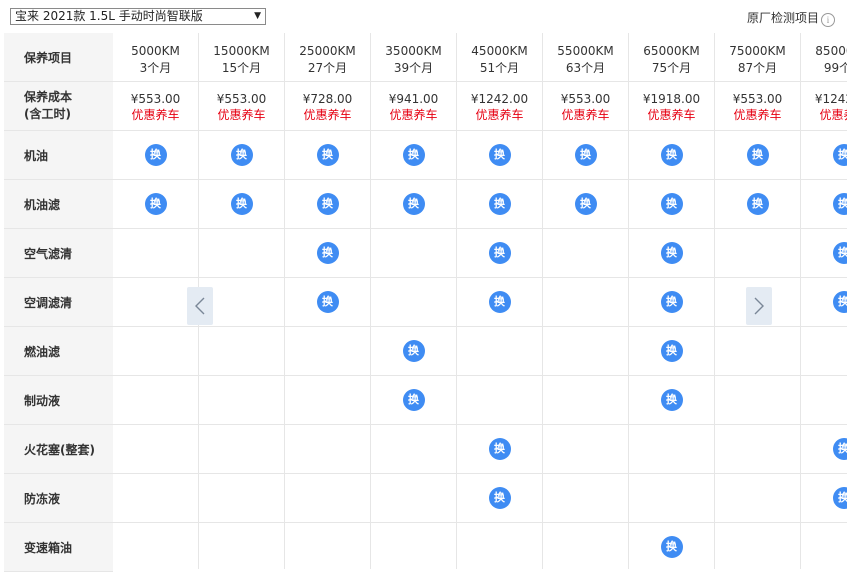  Describe the element at coordinates (58, 204) in the screenshot. I see `row-label: 机油滤` at that location.